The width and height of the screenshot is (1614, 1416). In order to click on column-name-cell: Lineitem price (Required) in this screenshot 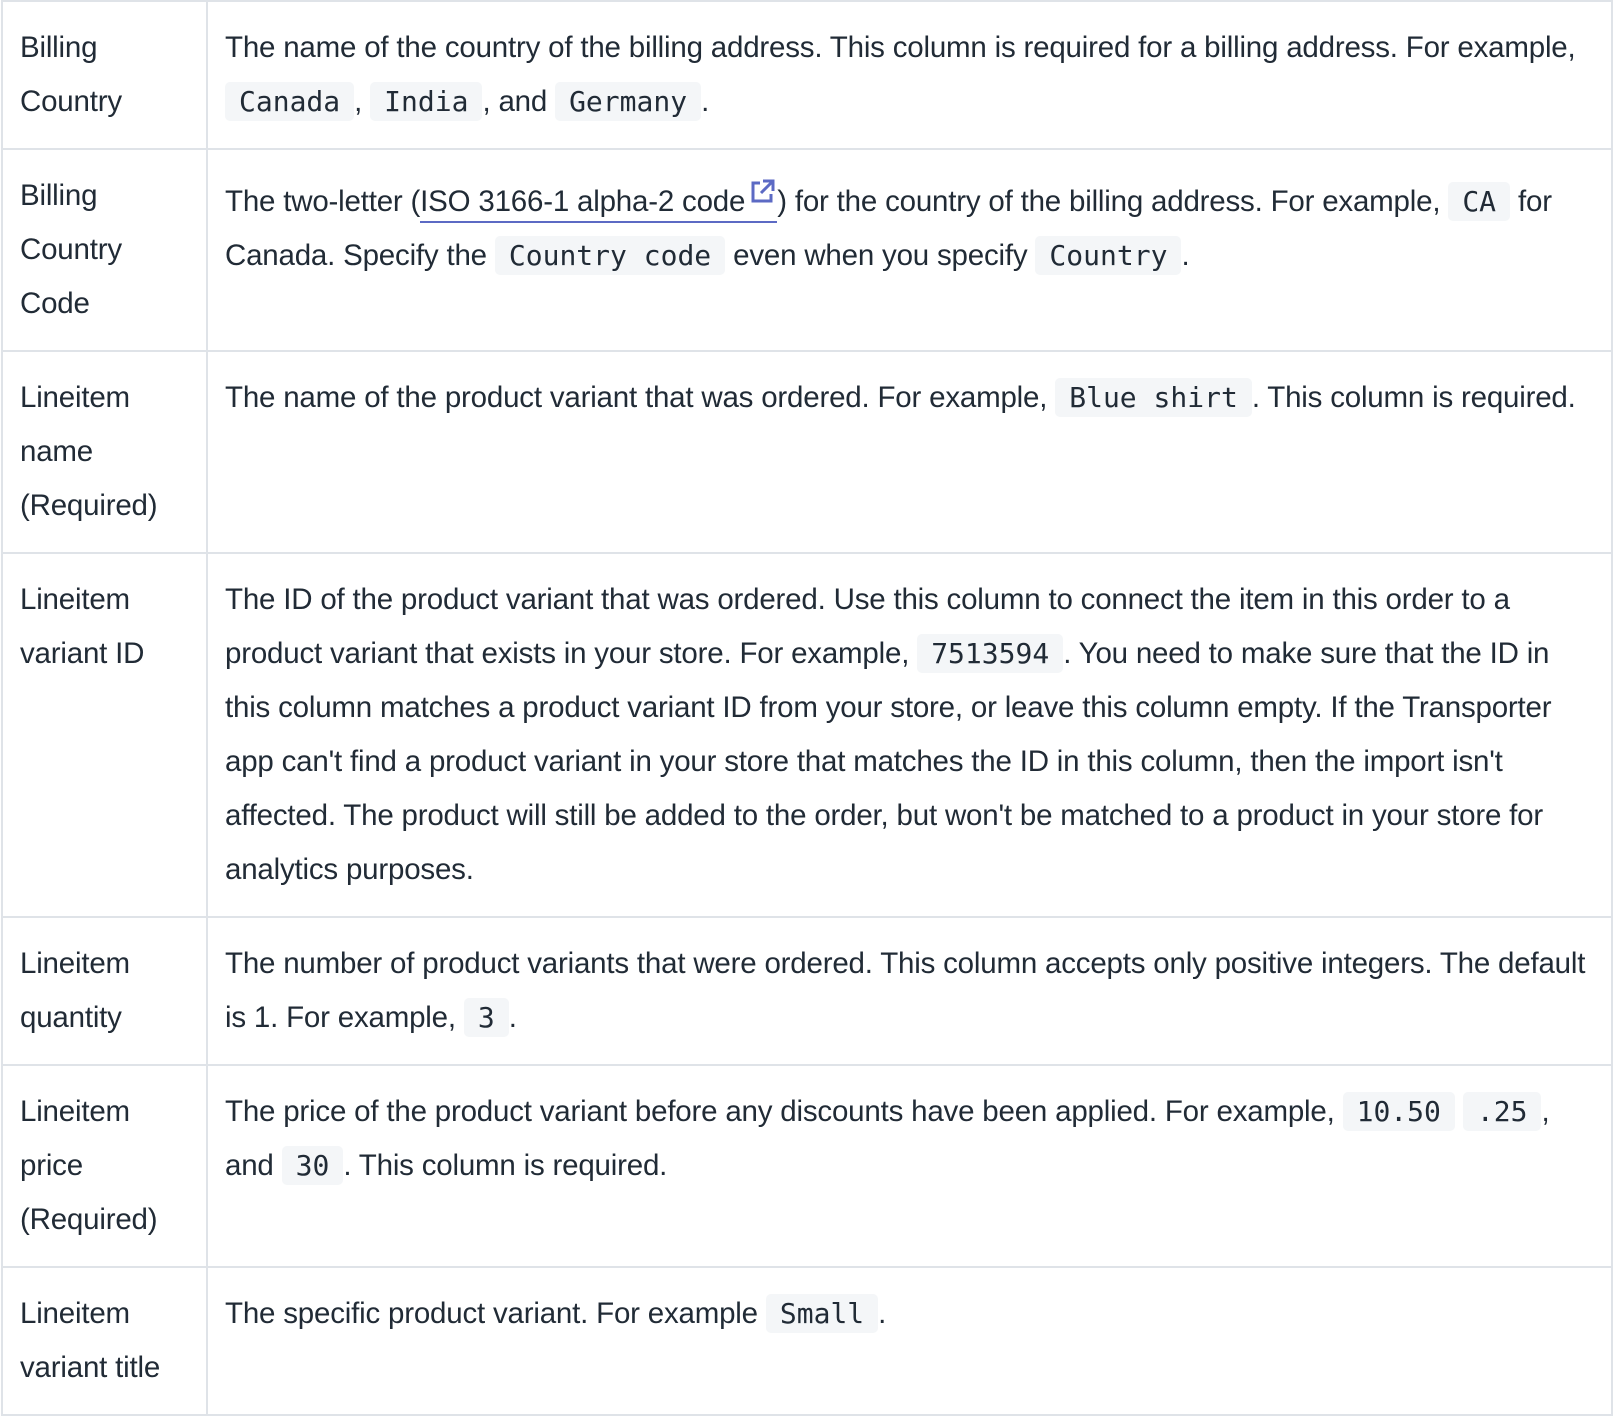, I will do `click(104, 1166)`.